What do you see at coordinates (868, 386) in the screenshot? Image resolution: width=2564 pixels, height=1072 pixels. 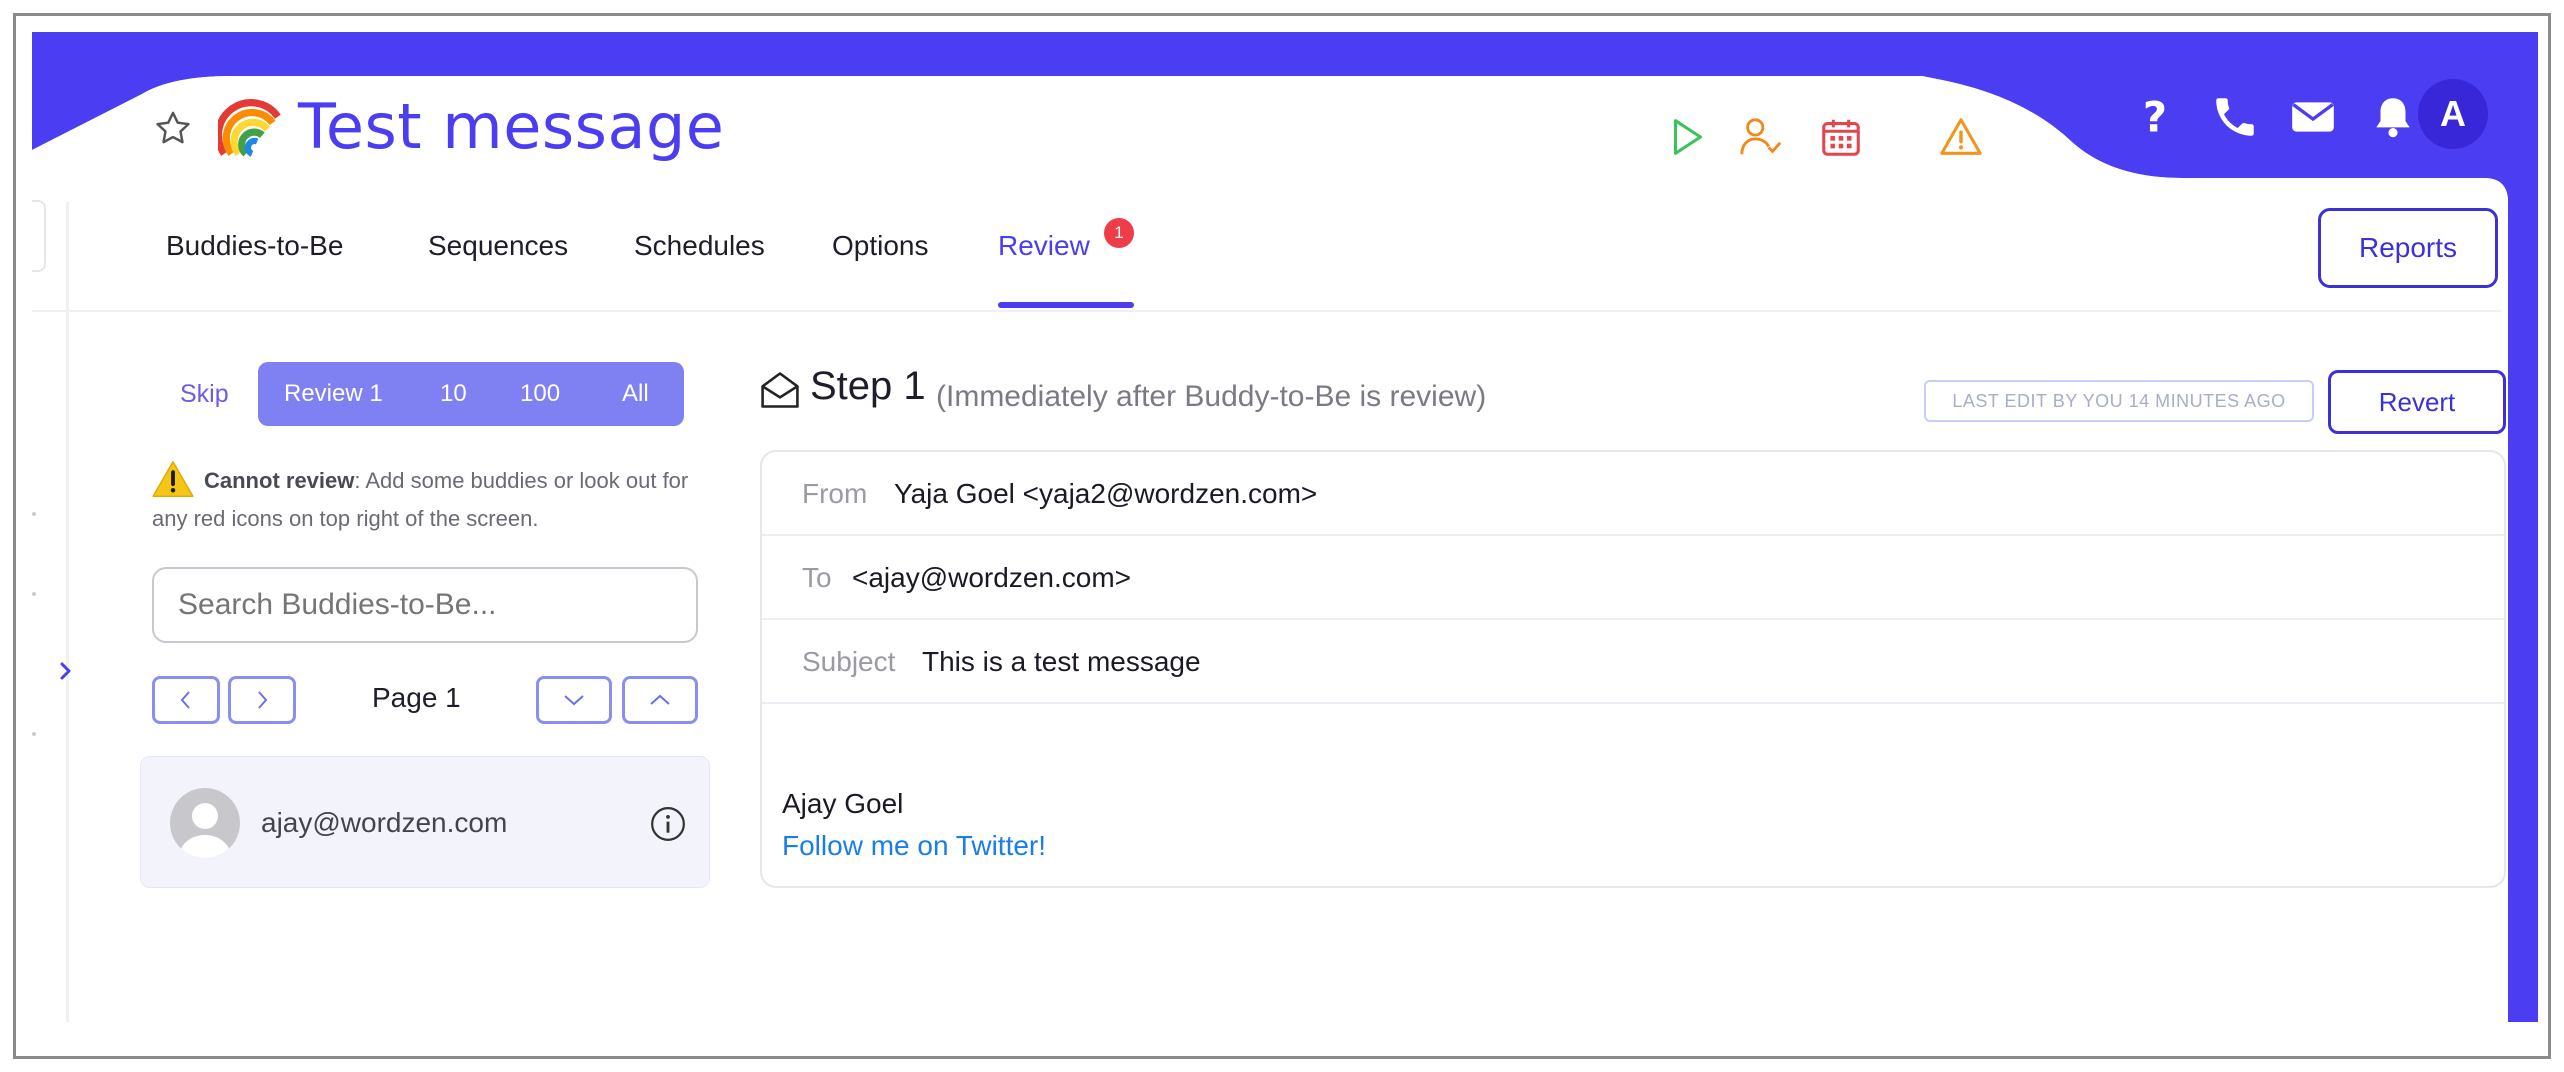 I see `step-title: Step 1` at bounding box center [868, 386].